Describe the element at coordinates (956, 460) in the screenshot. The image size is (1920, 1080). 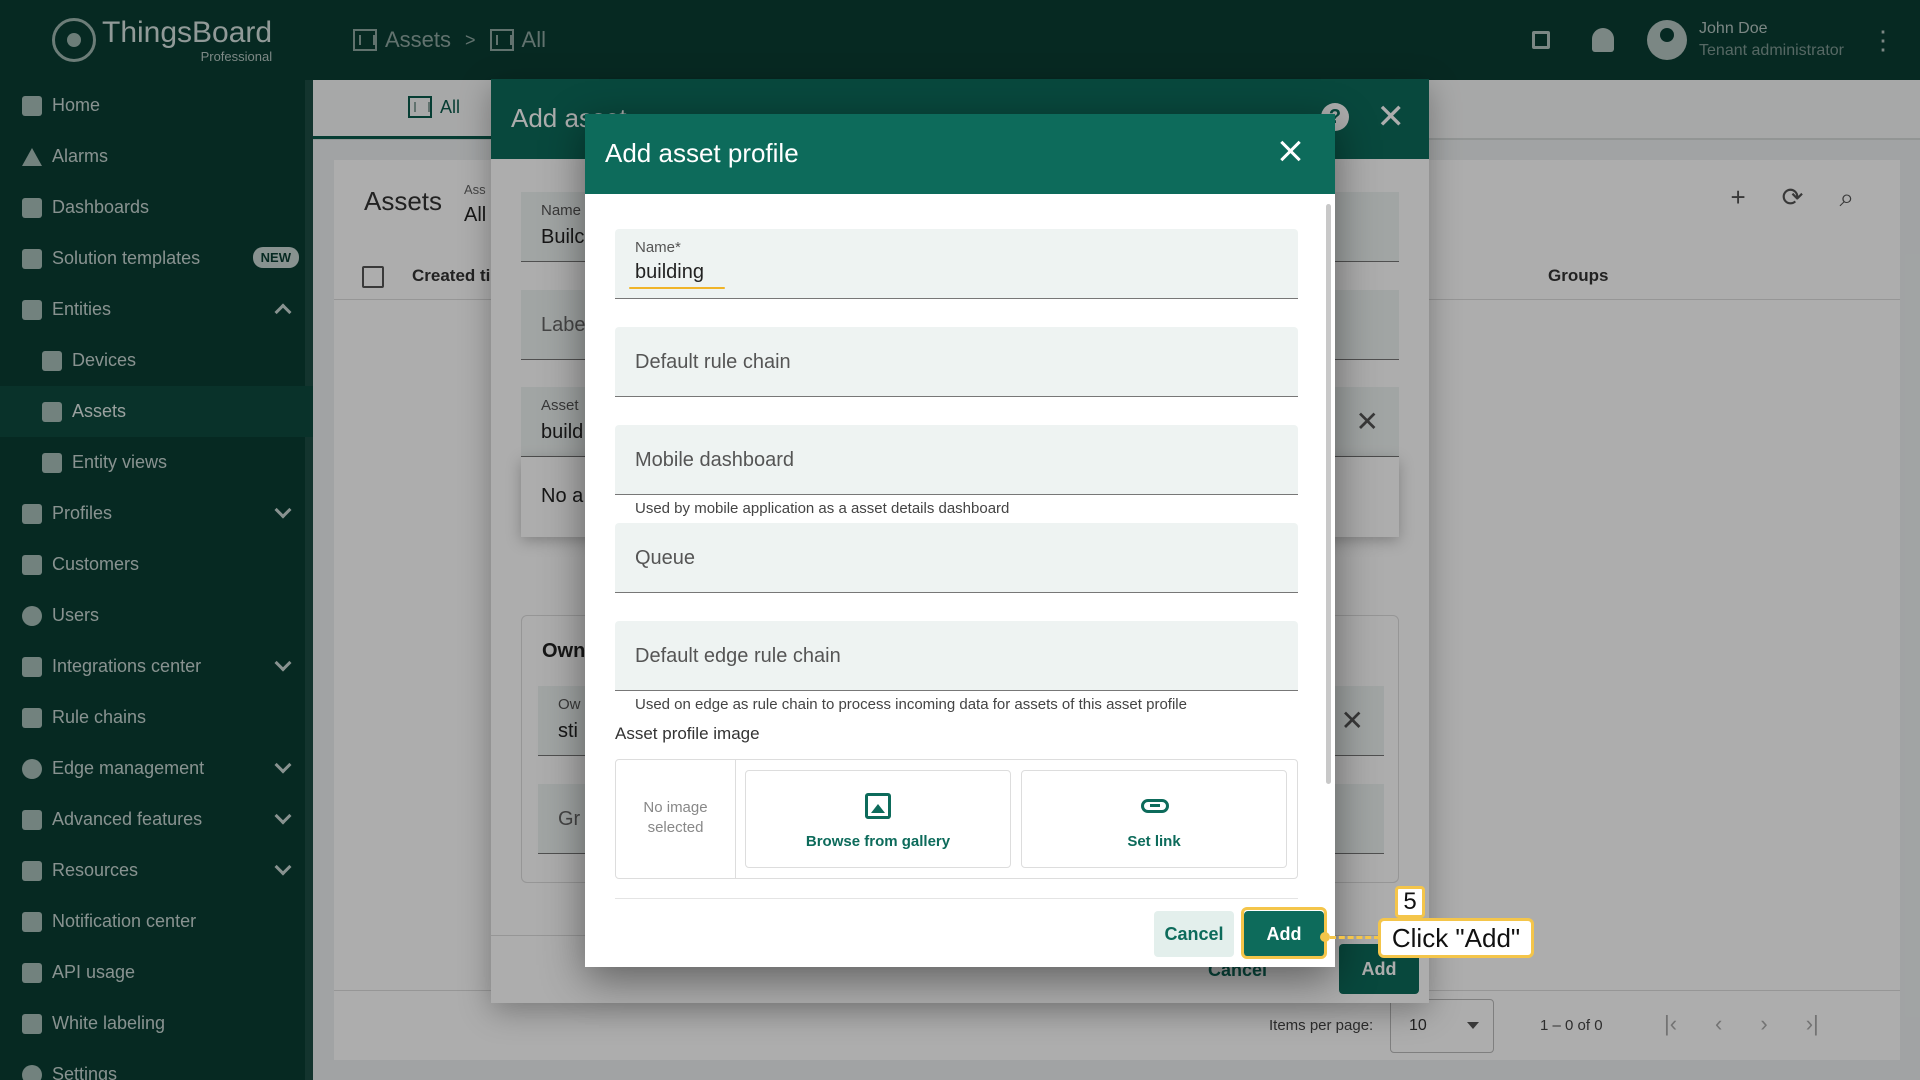
I see `mobile-dashboard-field: Mobile dashboard` at that location.